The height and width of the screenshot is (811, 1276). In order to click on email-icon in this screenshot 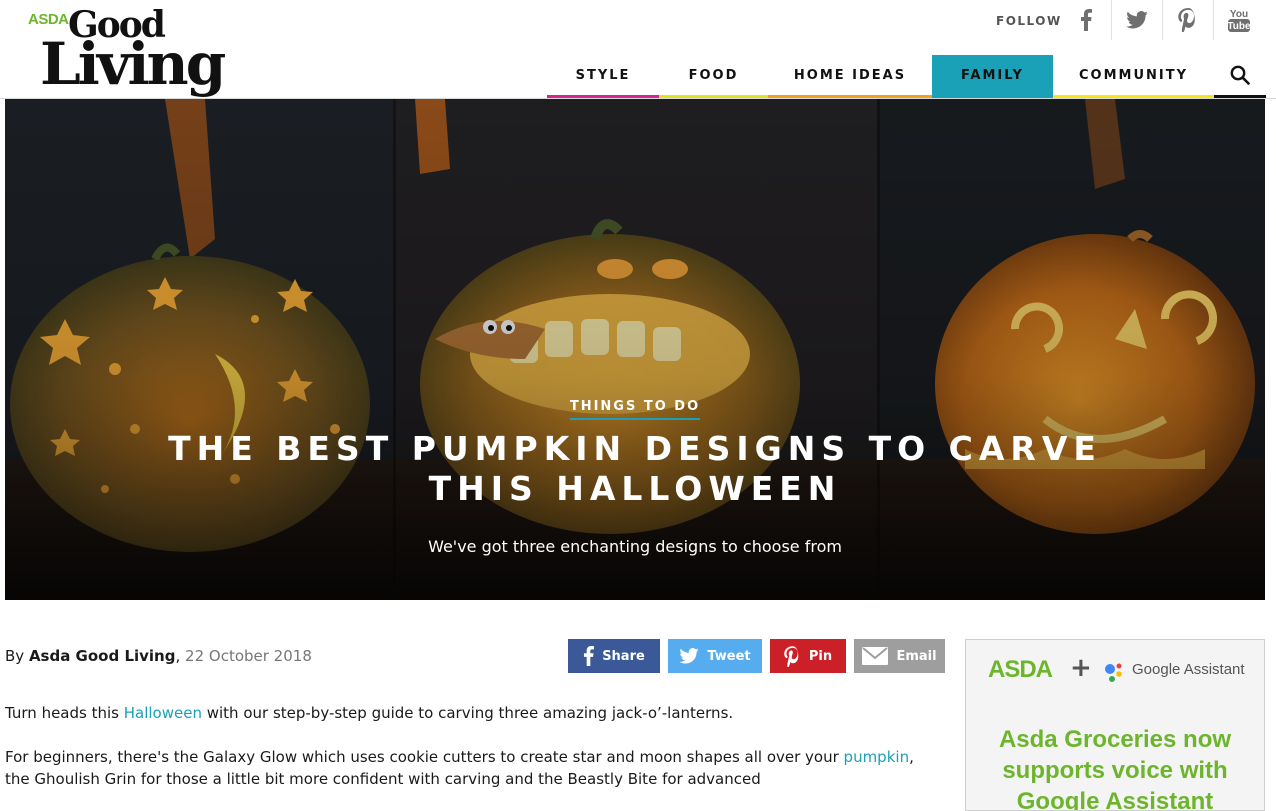, I will do `click(875, 656)`.